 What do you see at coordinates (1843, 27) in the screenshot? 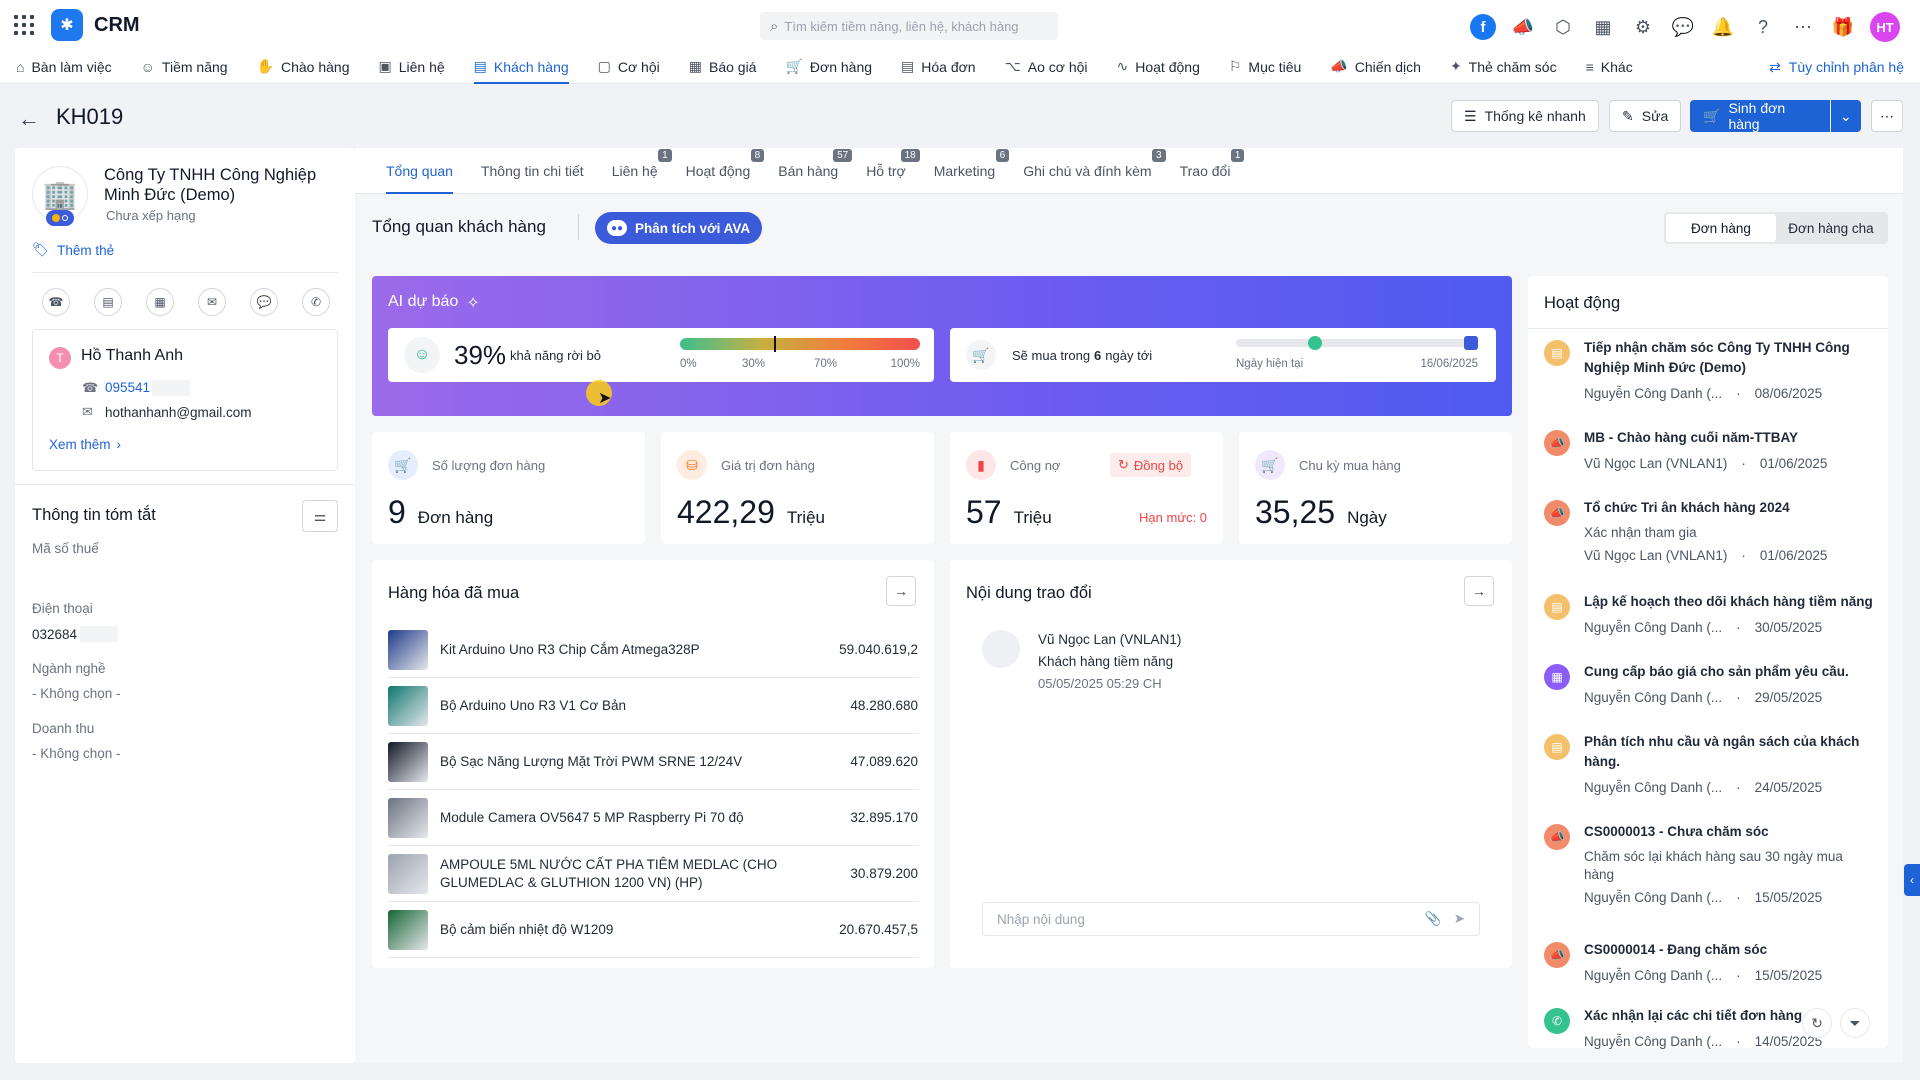
I see `gift-icon: 🎁` at bounding box center [1843, 27].